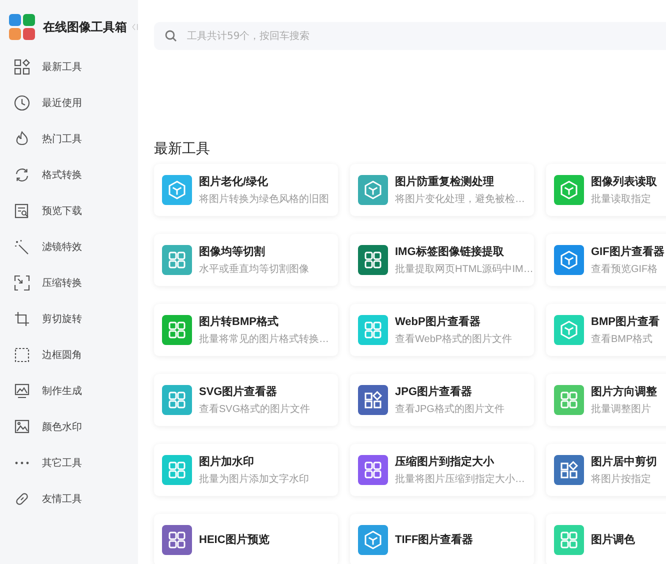 This screenshot has height=564, width=666. I want to click on sidebar-item: 压缩转换, so click(69, 283).